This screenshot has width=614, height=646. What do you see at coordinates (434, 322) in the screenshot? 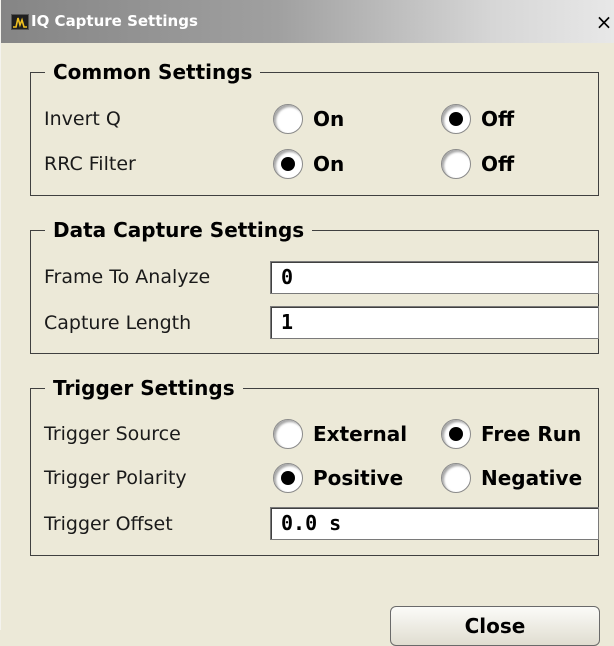
I see `capture-length-input: 1` at bounding box center [434, 322].